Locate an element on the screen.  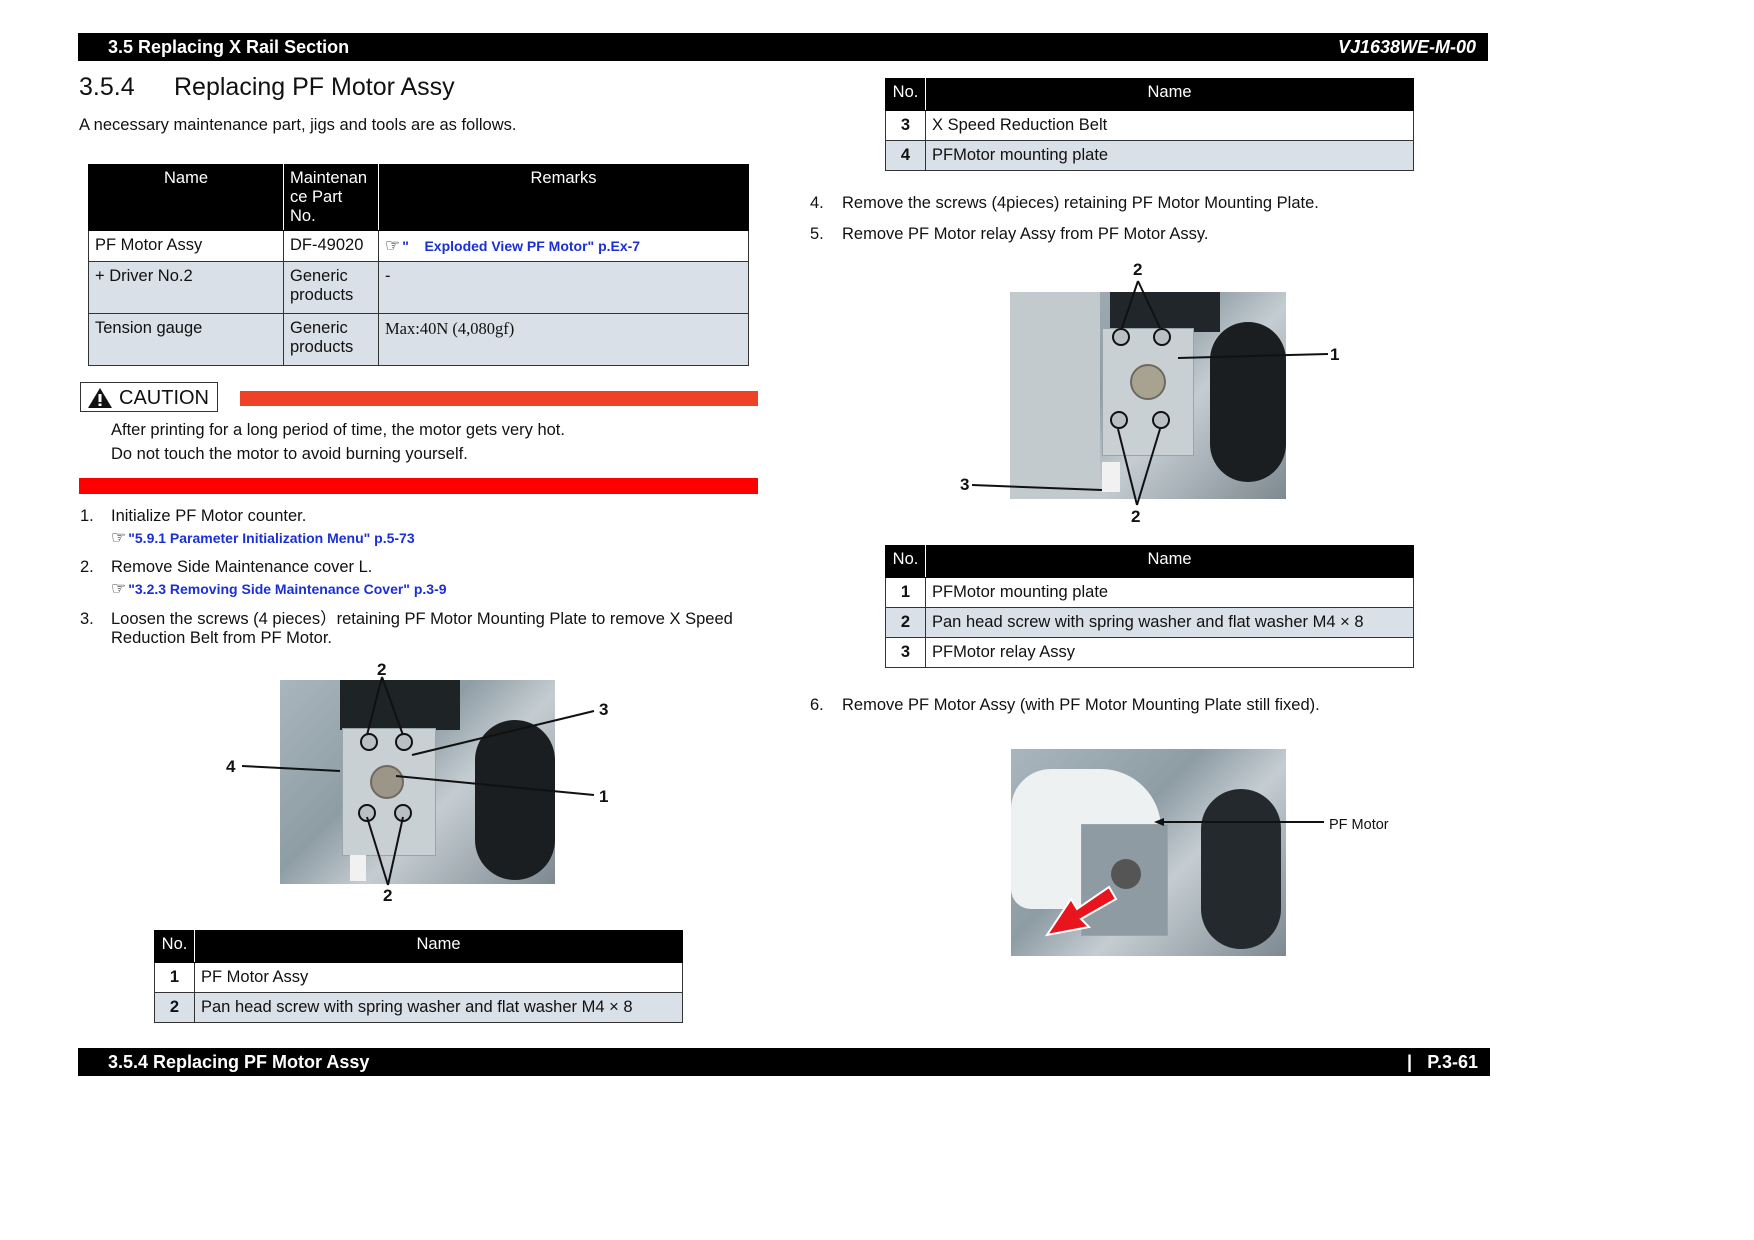
caution-badge: CAUTION is located at coordinates (149, 397).